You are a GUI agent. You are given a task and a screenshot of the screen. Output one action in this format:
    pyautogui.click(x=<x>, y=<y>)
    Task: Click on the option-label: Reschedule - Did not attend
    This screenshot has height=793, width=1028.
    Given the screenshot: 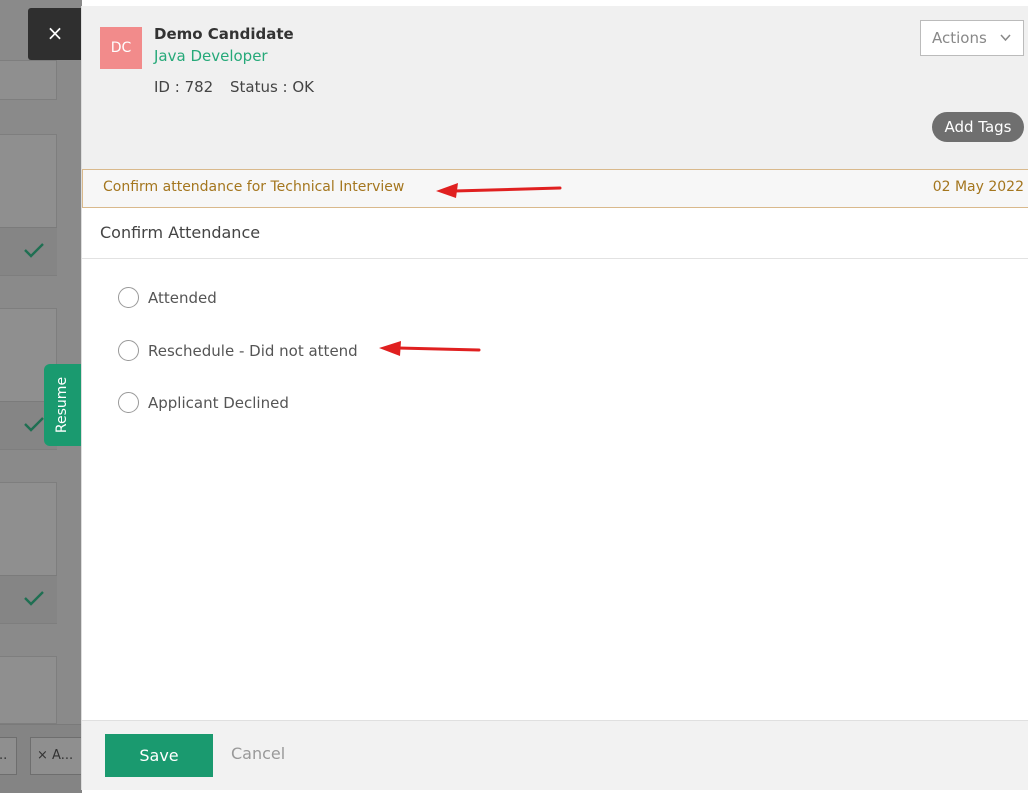 What is the action you would take?
    pyautogui.click(x=253, y=350)
    